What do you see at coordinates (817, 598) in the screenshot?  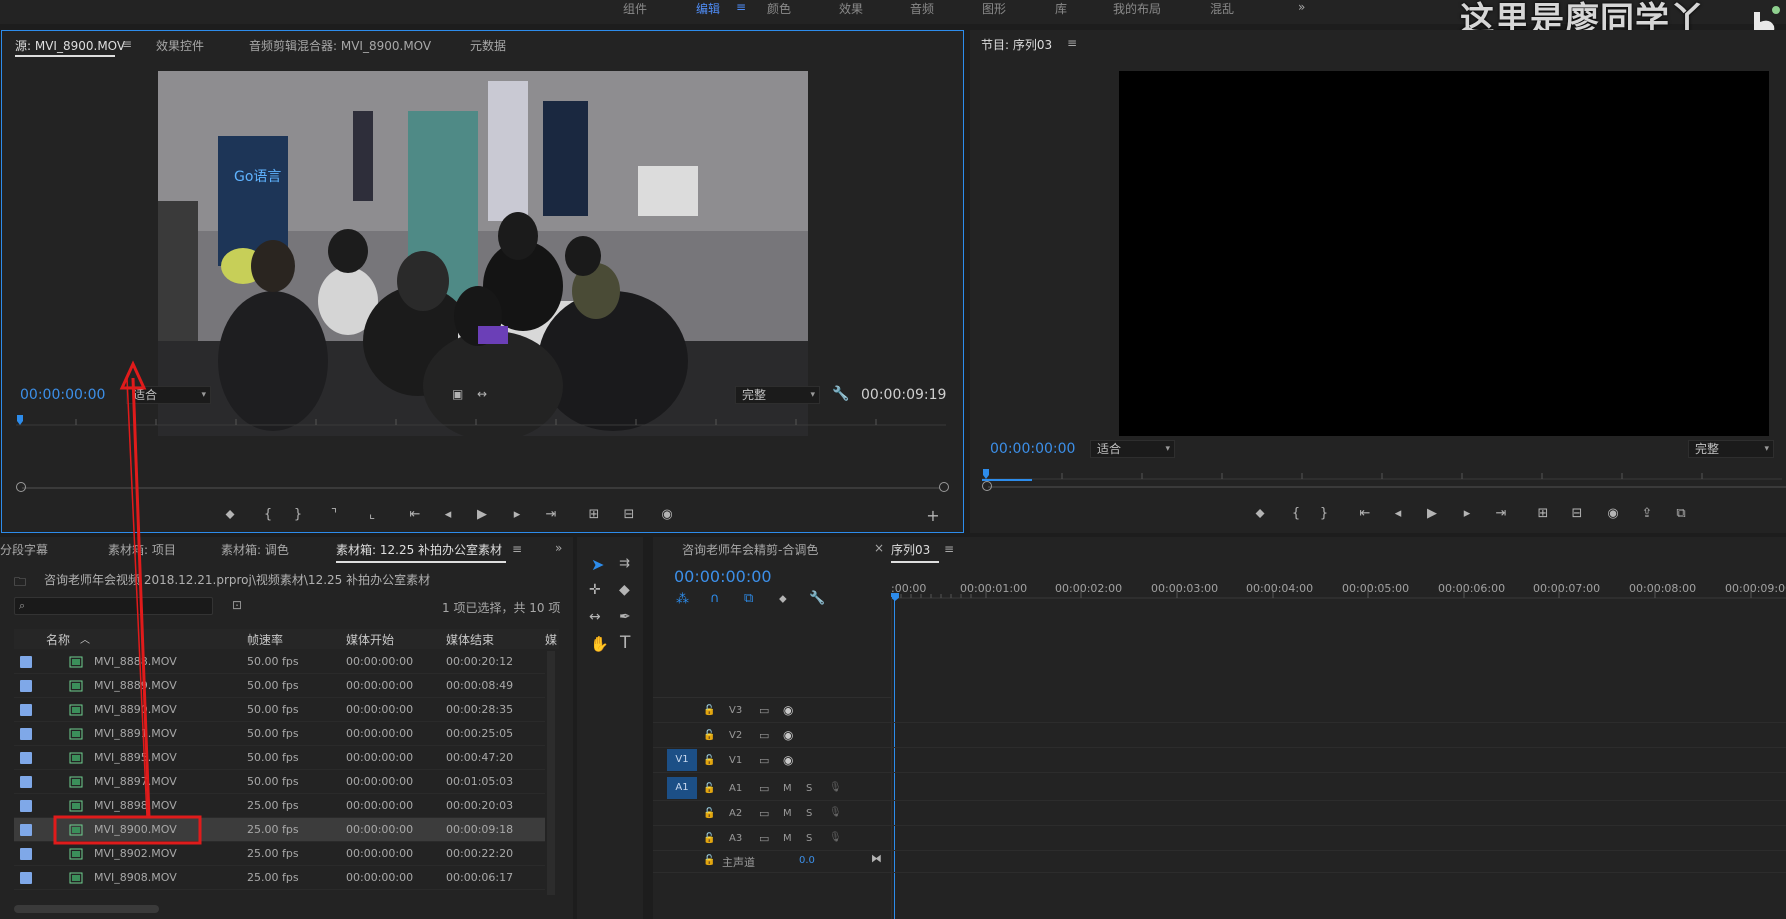 I see `timeline-settings-wrench-icon: 🔧` at bounding box center [817, 598].